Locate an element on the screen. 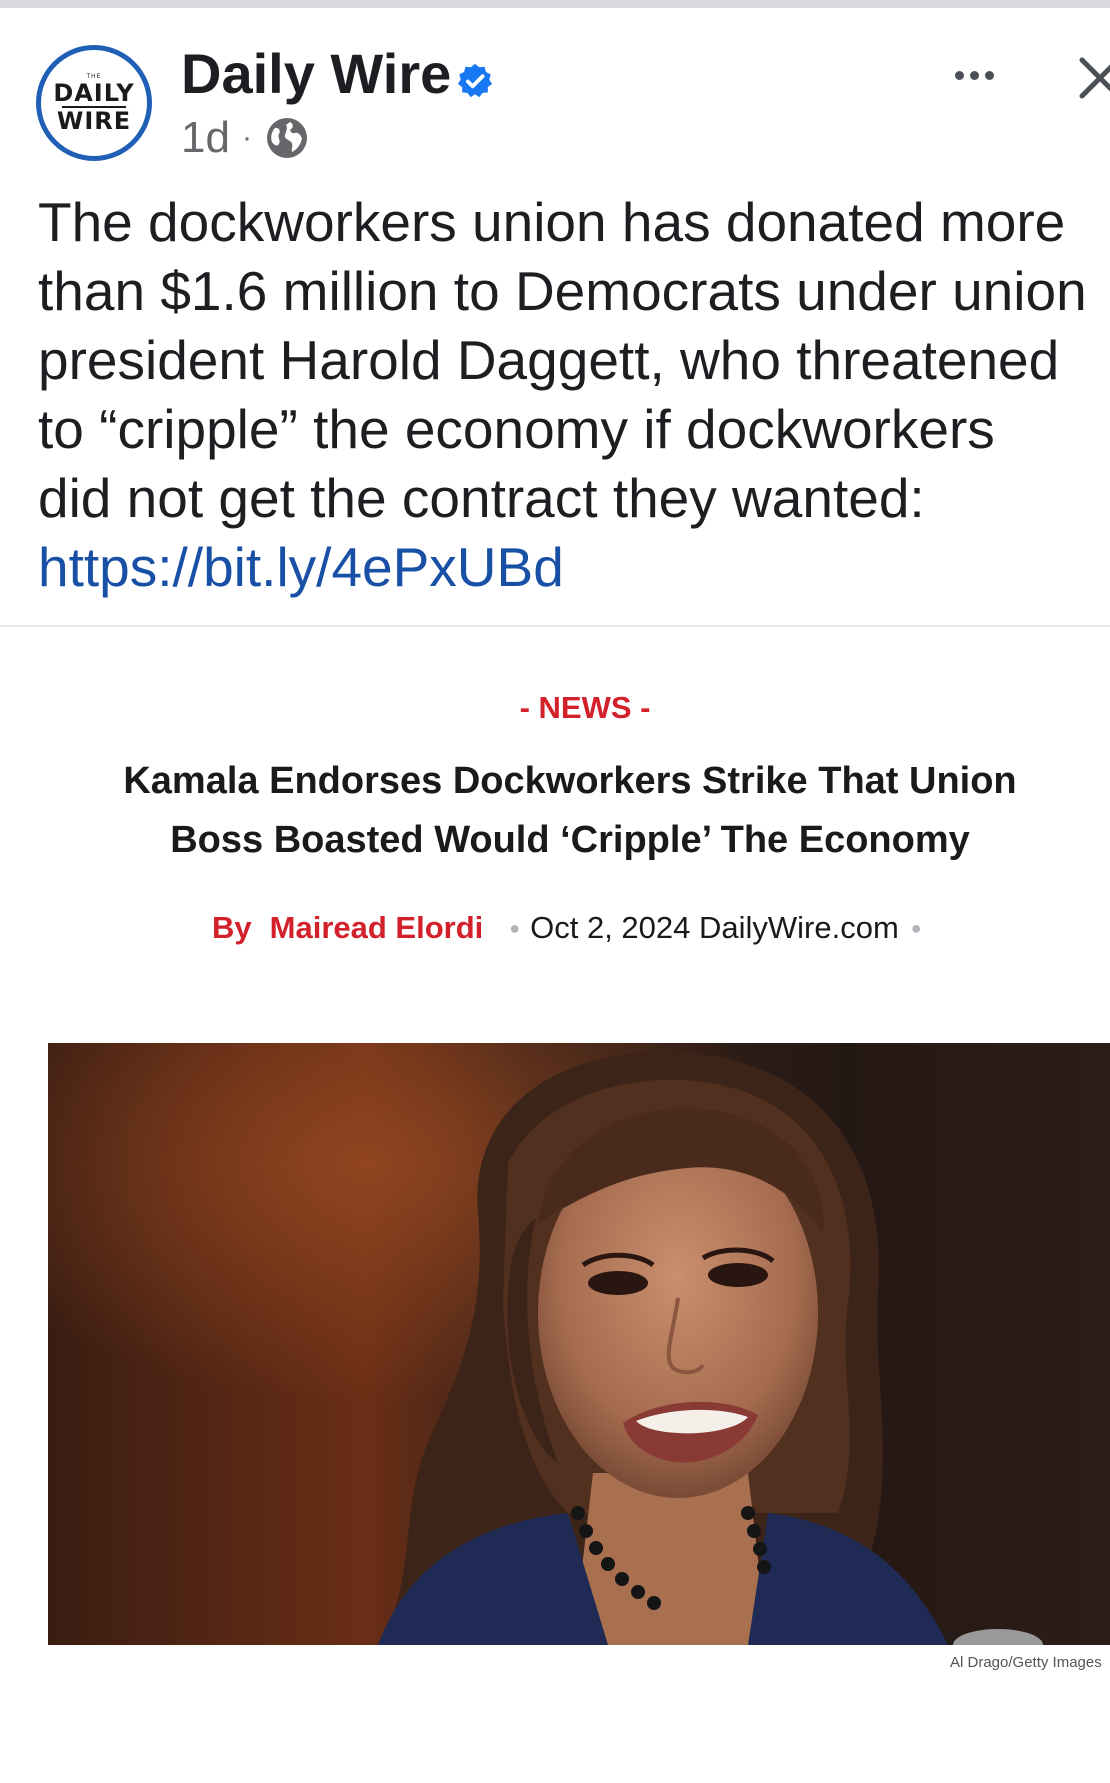 The height and width of the screenshot is (1783, 1110). post-text-line: did not get the contract they wanted: is located at coordinates (481, 498).